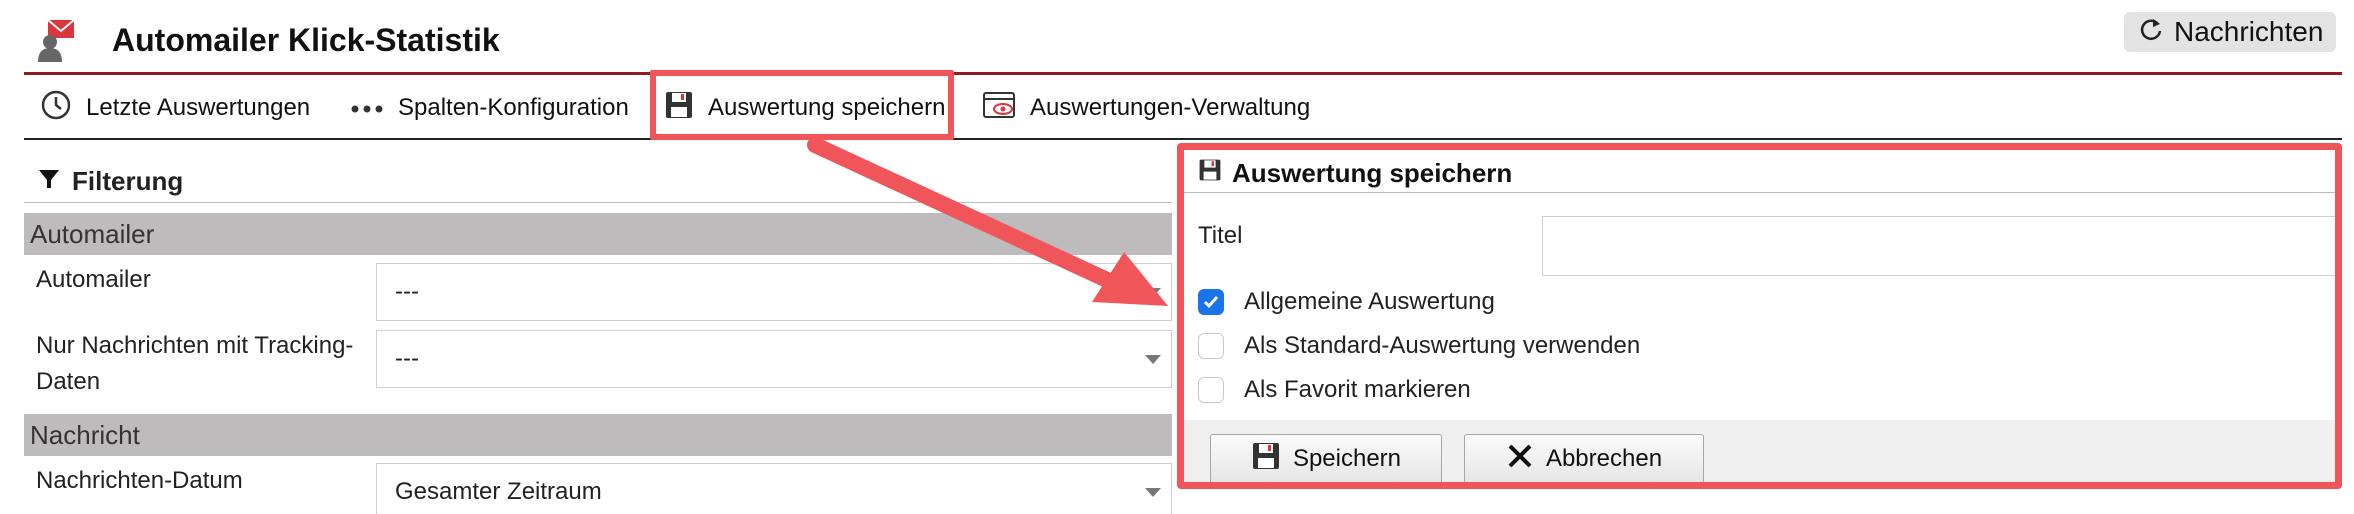  What do you see at coordinates (598, 202) in the screenshot?
I see `filter-divider` at bounding box center [598, 202].